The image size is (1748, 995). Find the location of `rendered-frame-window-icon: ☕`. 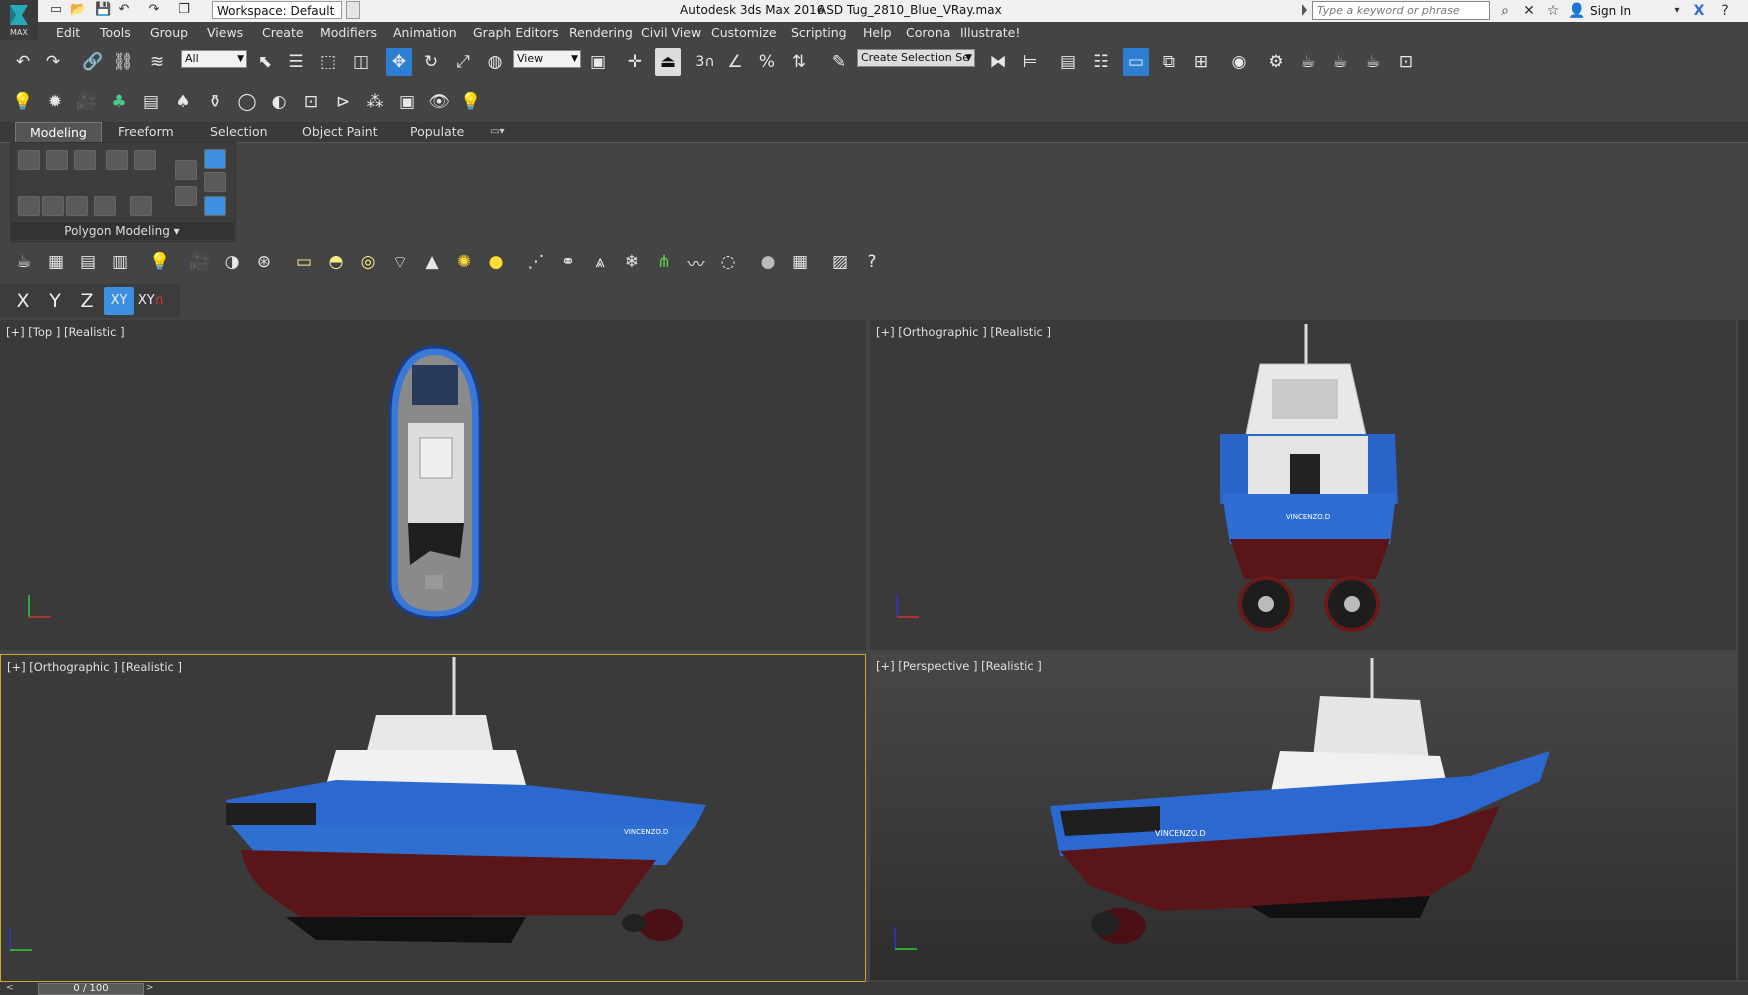

rendered-frame-window-icon: ☕ is located at coordinates (1308, 62).